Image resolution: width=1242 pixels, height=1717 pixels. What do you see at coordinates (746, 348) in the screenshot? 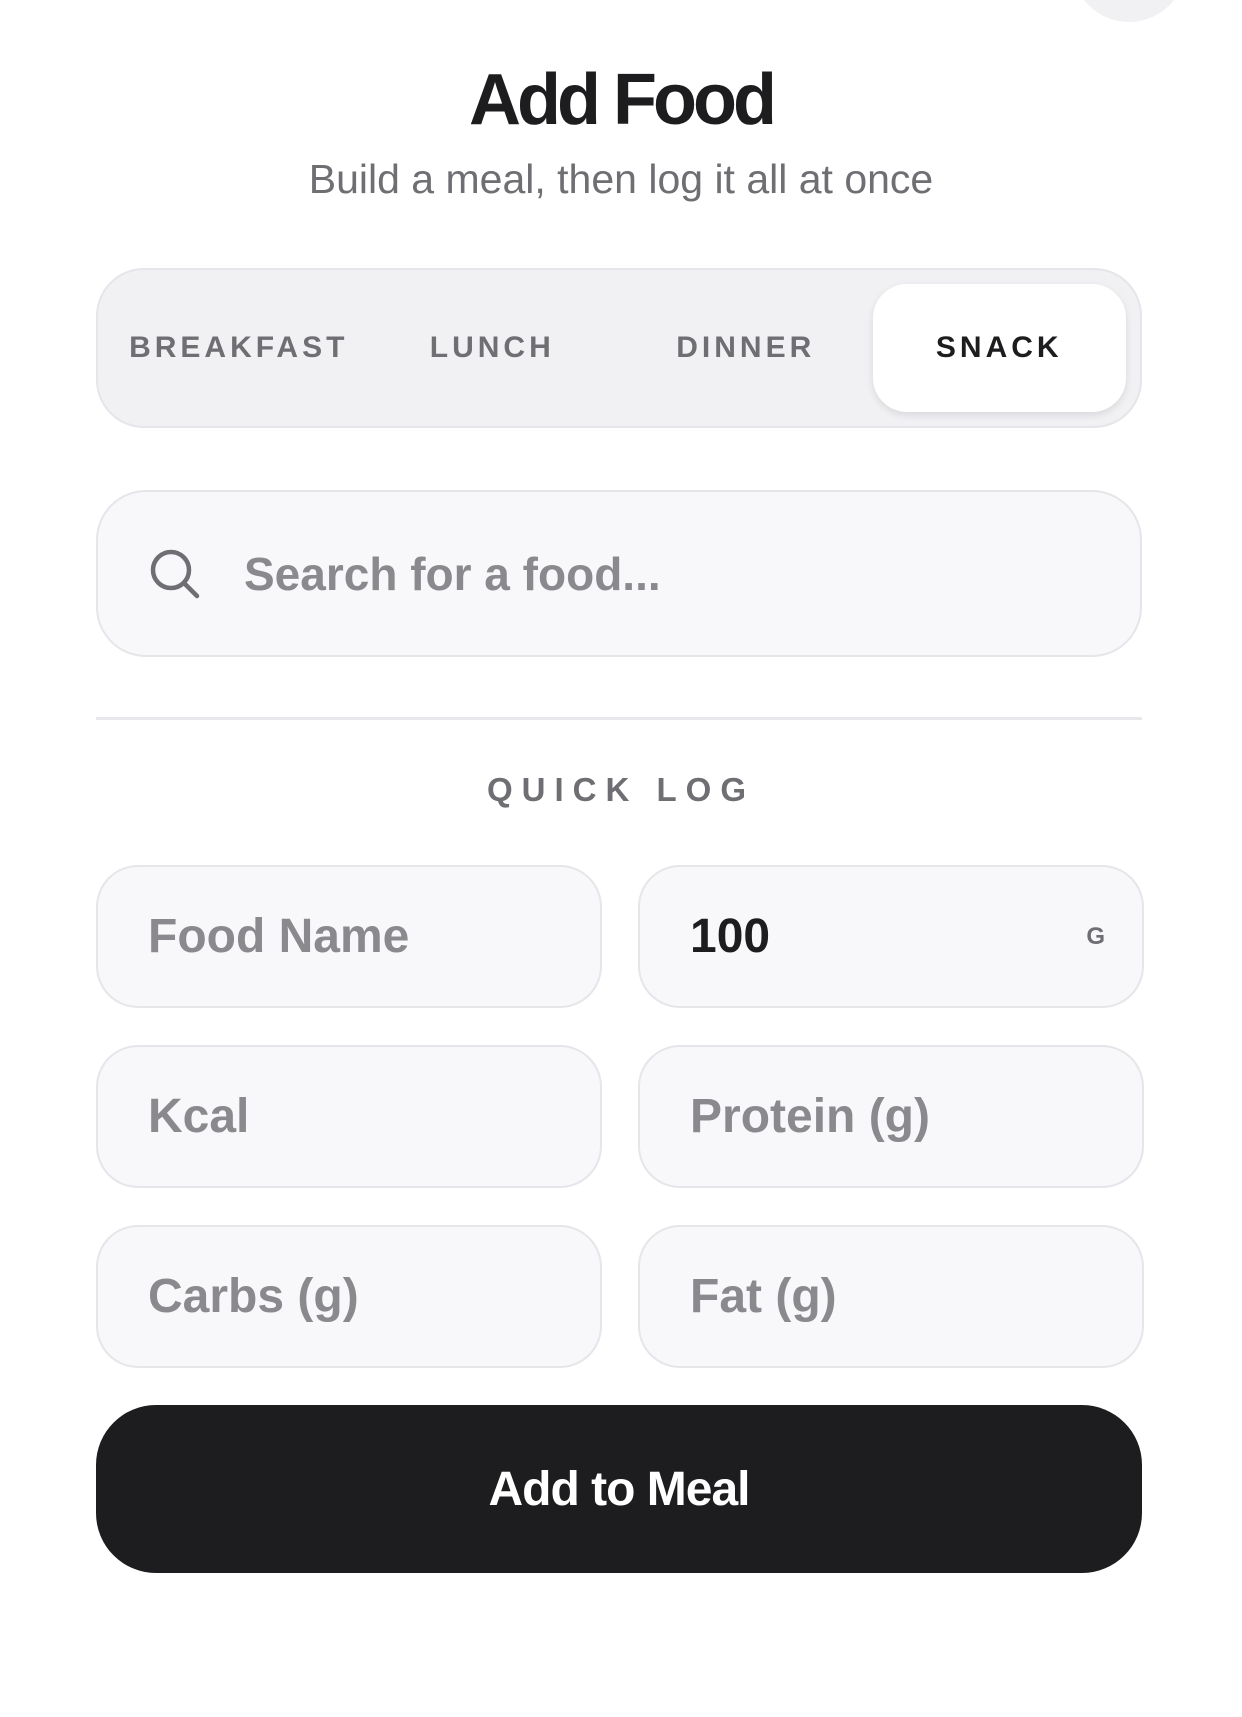
I see `tab-dinner: DINNER` at bounding box center [746, 348].